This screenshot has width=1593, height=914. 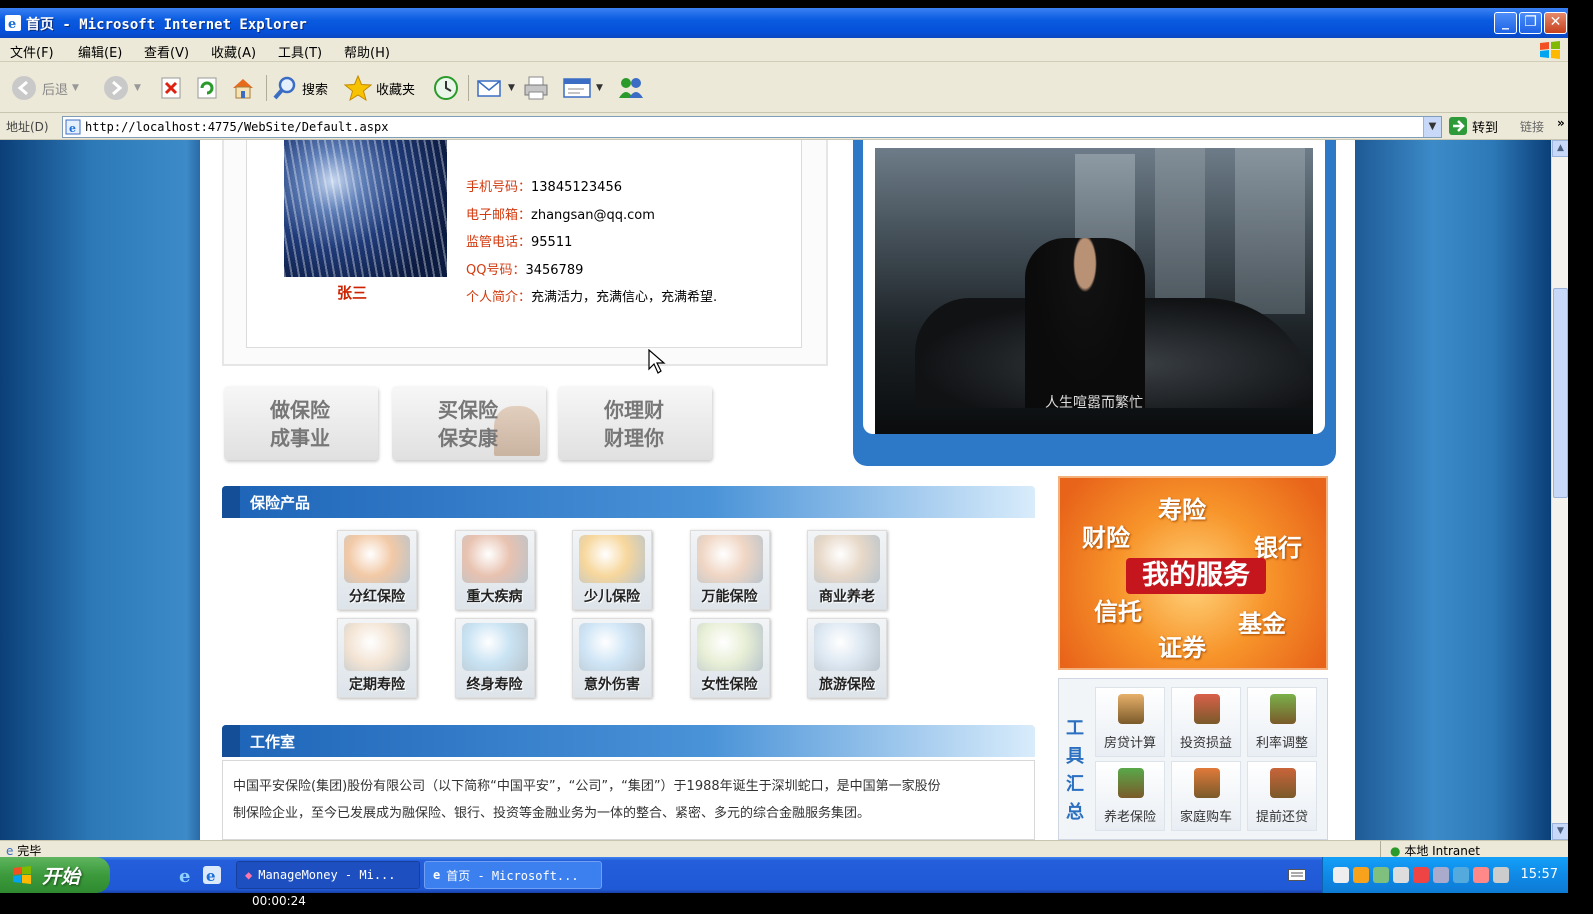 I want to click on menu-view: 查看(V), so click(x=166, y=51).